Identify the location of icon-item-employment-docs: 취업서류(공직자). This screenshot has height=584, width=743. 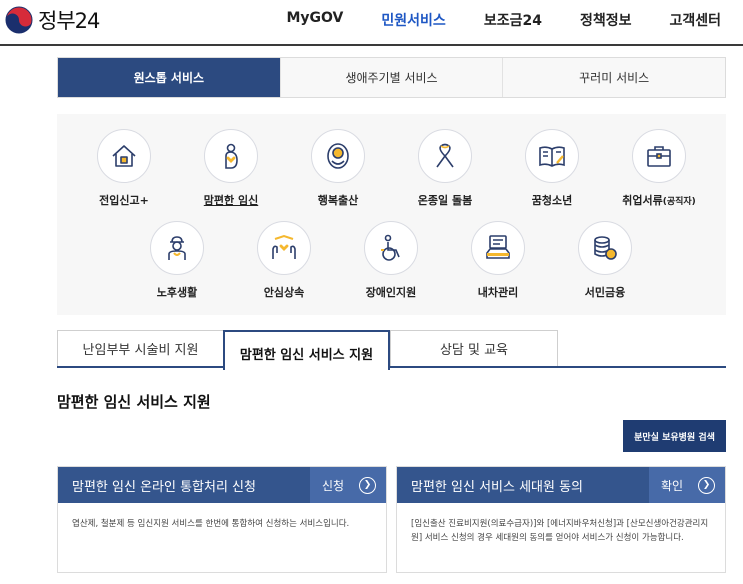
(659, 168).